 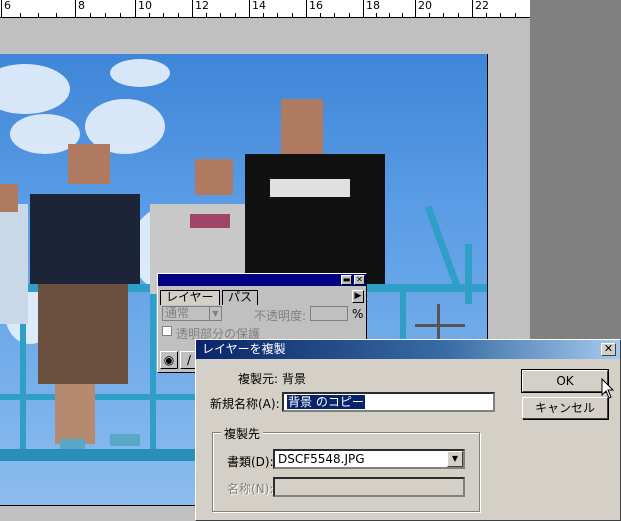 I want to click on tab-layers: レイヤー, so click(x=190, y=297).